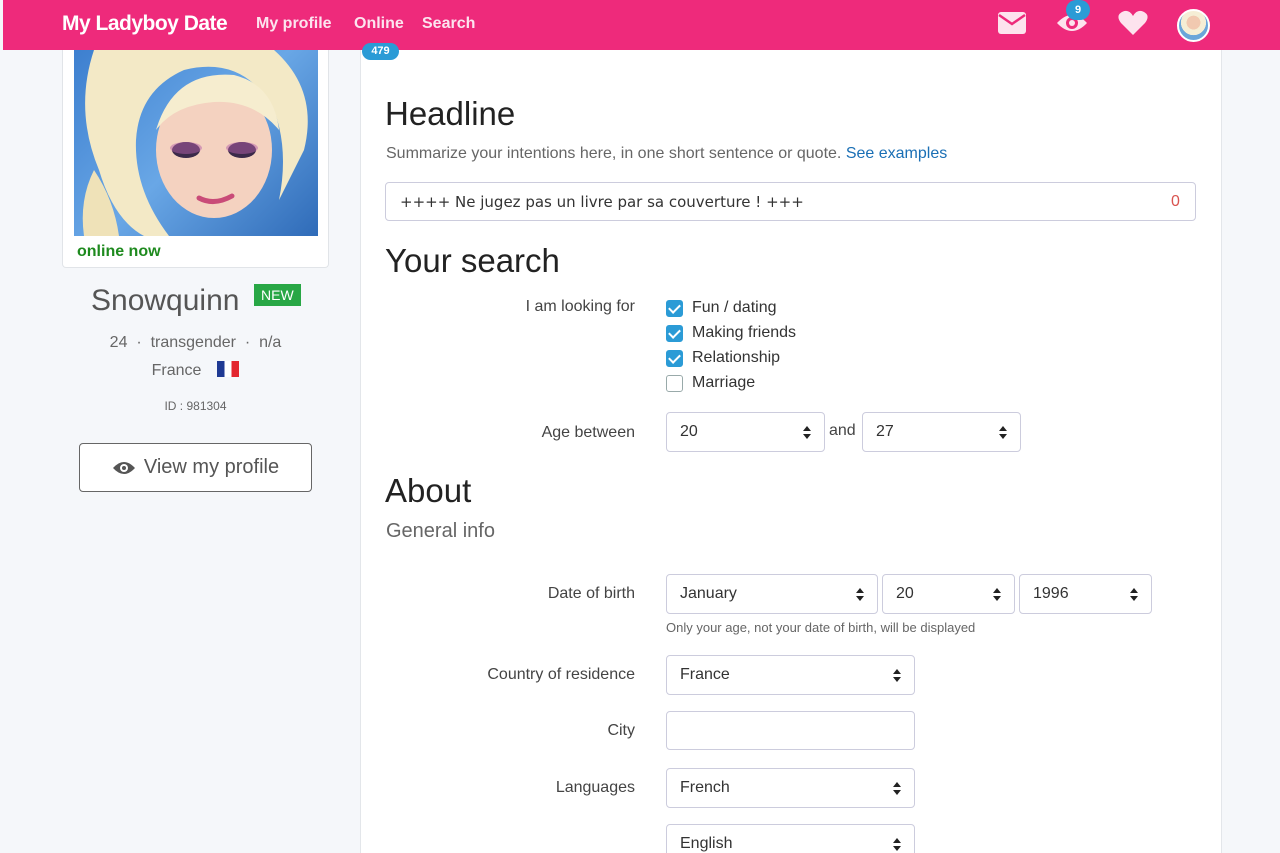  What do you see at coordinates (1175, 201) in the screenshot?
I see `char-counter: 0` at bounding box center [1175, 201].